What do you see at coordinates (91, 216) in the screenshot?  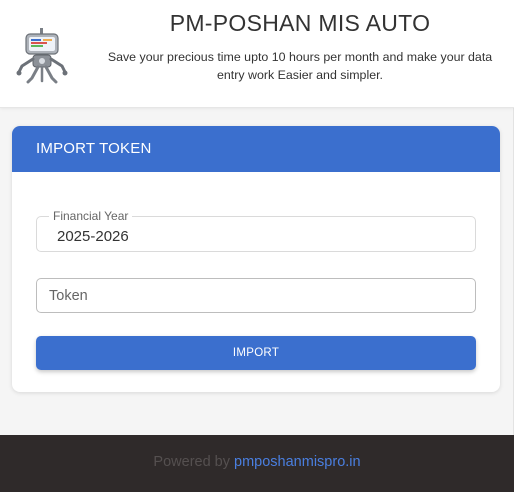 I see `financial-year-label: Financial Year` at bounding box center [91, 216].